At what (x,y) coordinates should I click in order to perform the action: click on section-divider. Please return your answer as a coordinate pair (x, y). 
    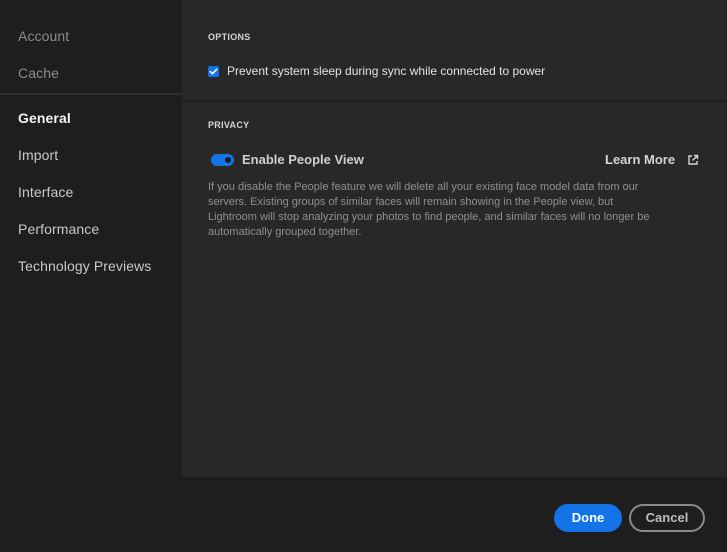
    Looking at the image, I should click on (454, 101).